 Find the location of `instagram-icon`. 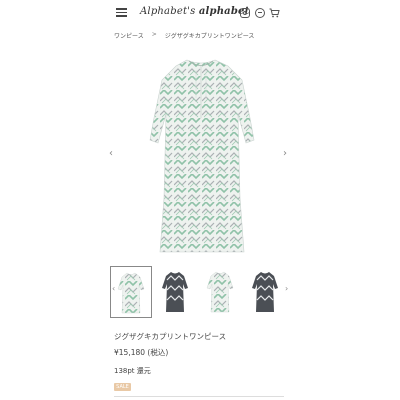

instagram-icon is located at coordinates (245, 13).